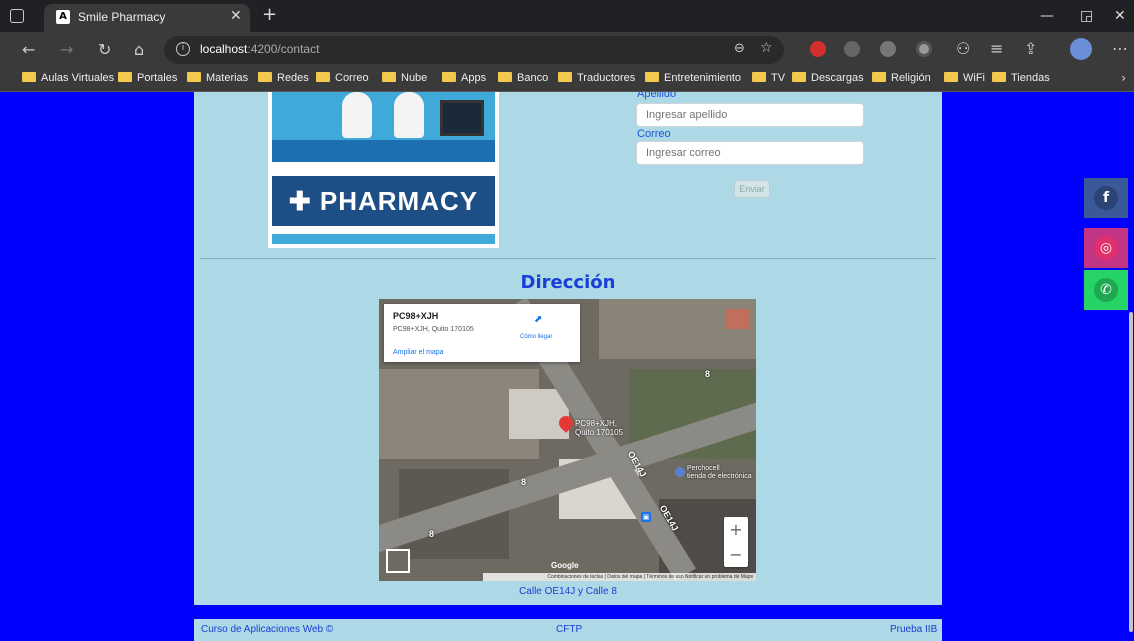 The height and width of the screenshot is (641, 1134). Describe the element at coordinates (122, 17) in the screenshot. I see `tab-title: Smile Pharmacy` at that location.